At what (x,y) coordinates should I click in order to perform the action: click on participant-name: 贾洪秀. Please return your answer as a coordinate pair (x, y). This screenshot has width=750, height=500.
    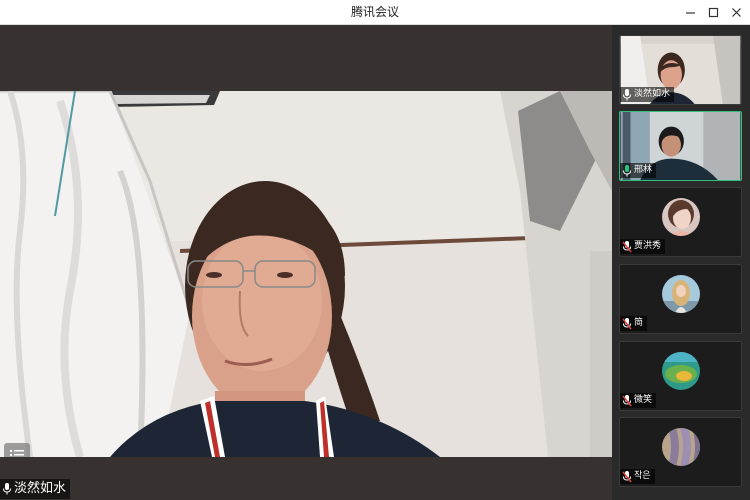
    Looking at the image, I should click on (648, 246).